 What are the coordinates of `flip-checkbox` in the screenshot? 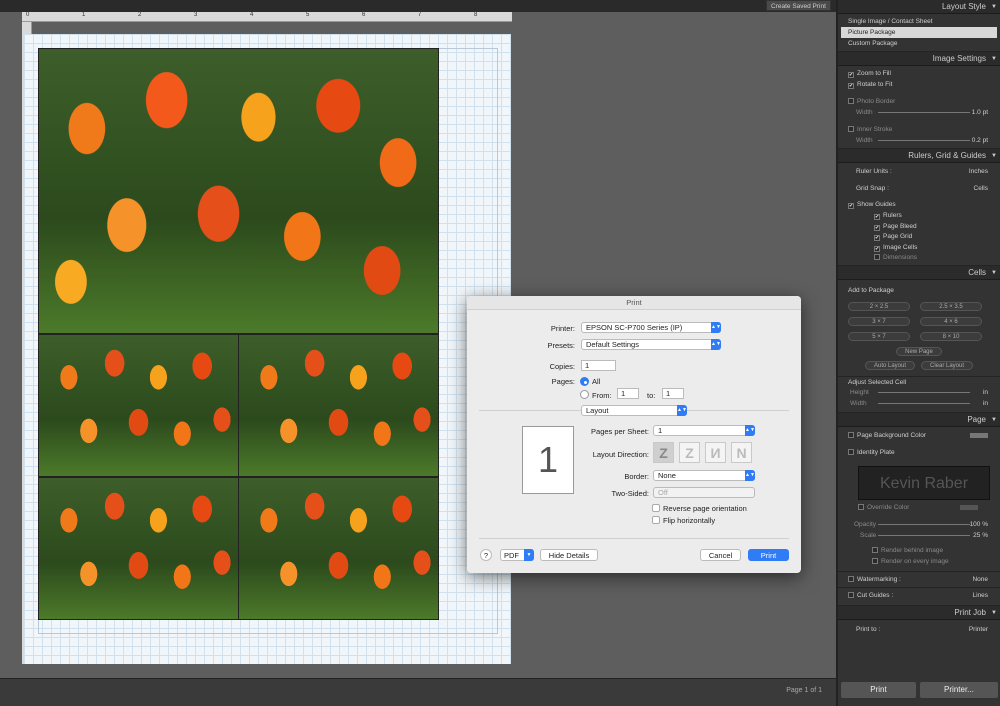 It's located at (656, 520).